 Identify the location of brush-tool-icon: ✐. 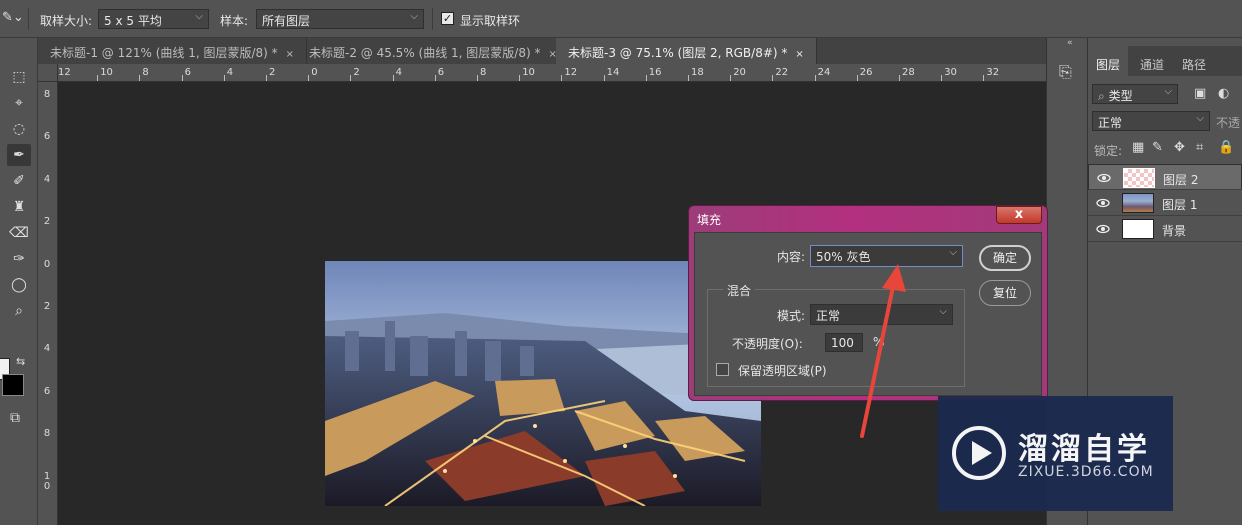
(19, 181).